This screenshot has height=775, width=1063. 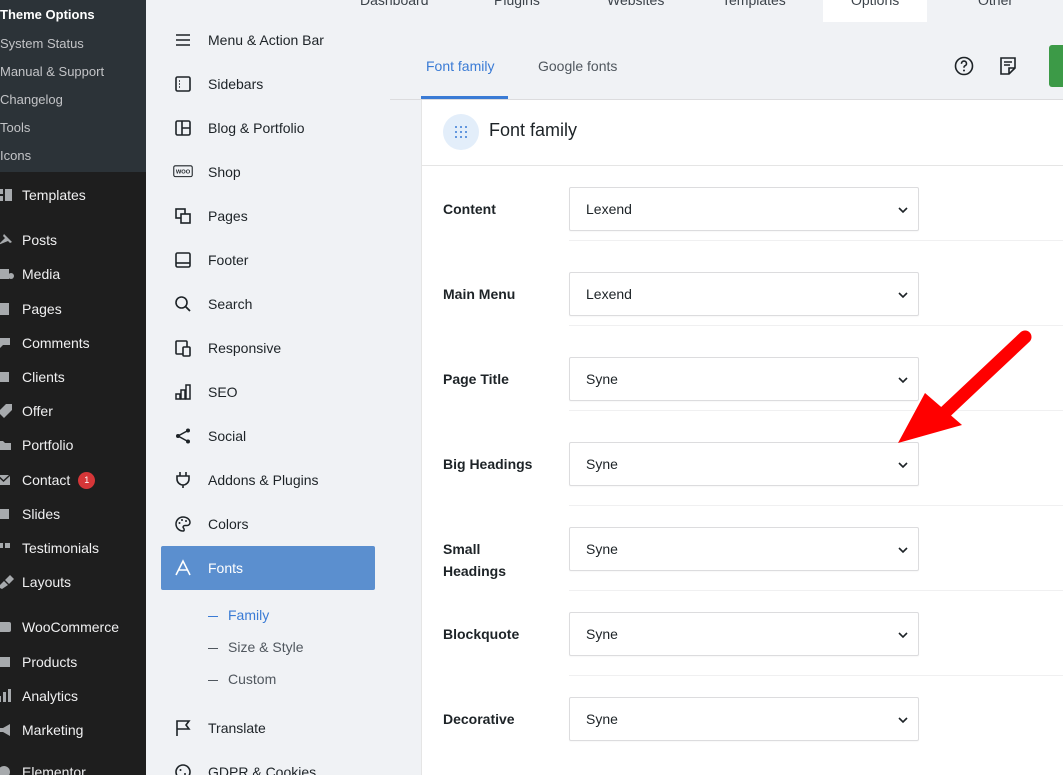 I want to click on wp-menu-media: Media, so click(x=73, y=274).